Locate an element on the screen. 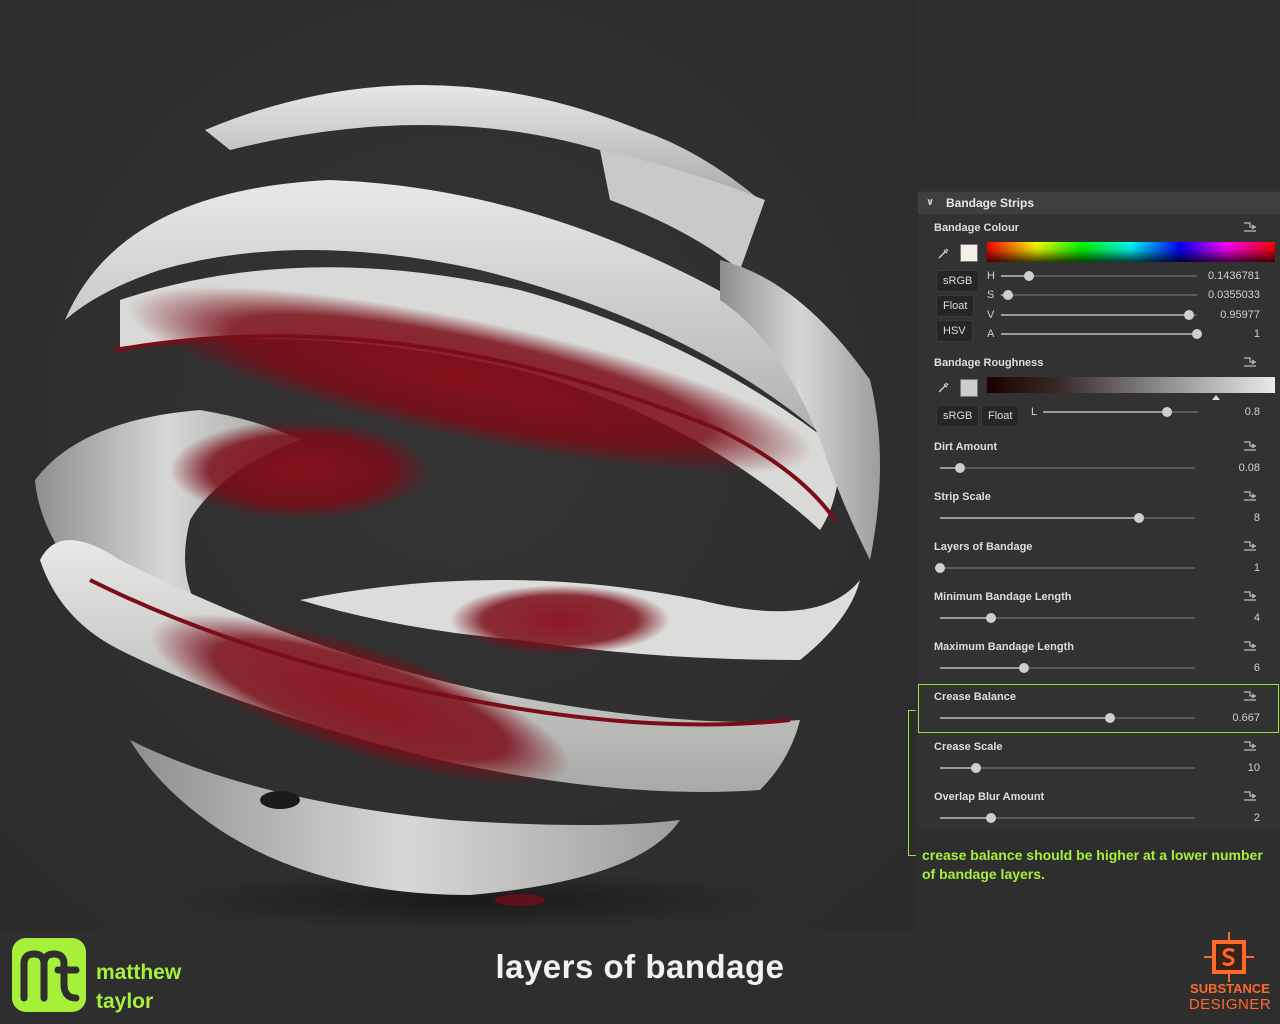  overlap-blur-amount-value: 2 is located at coordinates (1230, 818).